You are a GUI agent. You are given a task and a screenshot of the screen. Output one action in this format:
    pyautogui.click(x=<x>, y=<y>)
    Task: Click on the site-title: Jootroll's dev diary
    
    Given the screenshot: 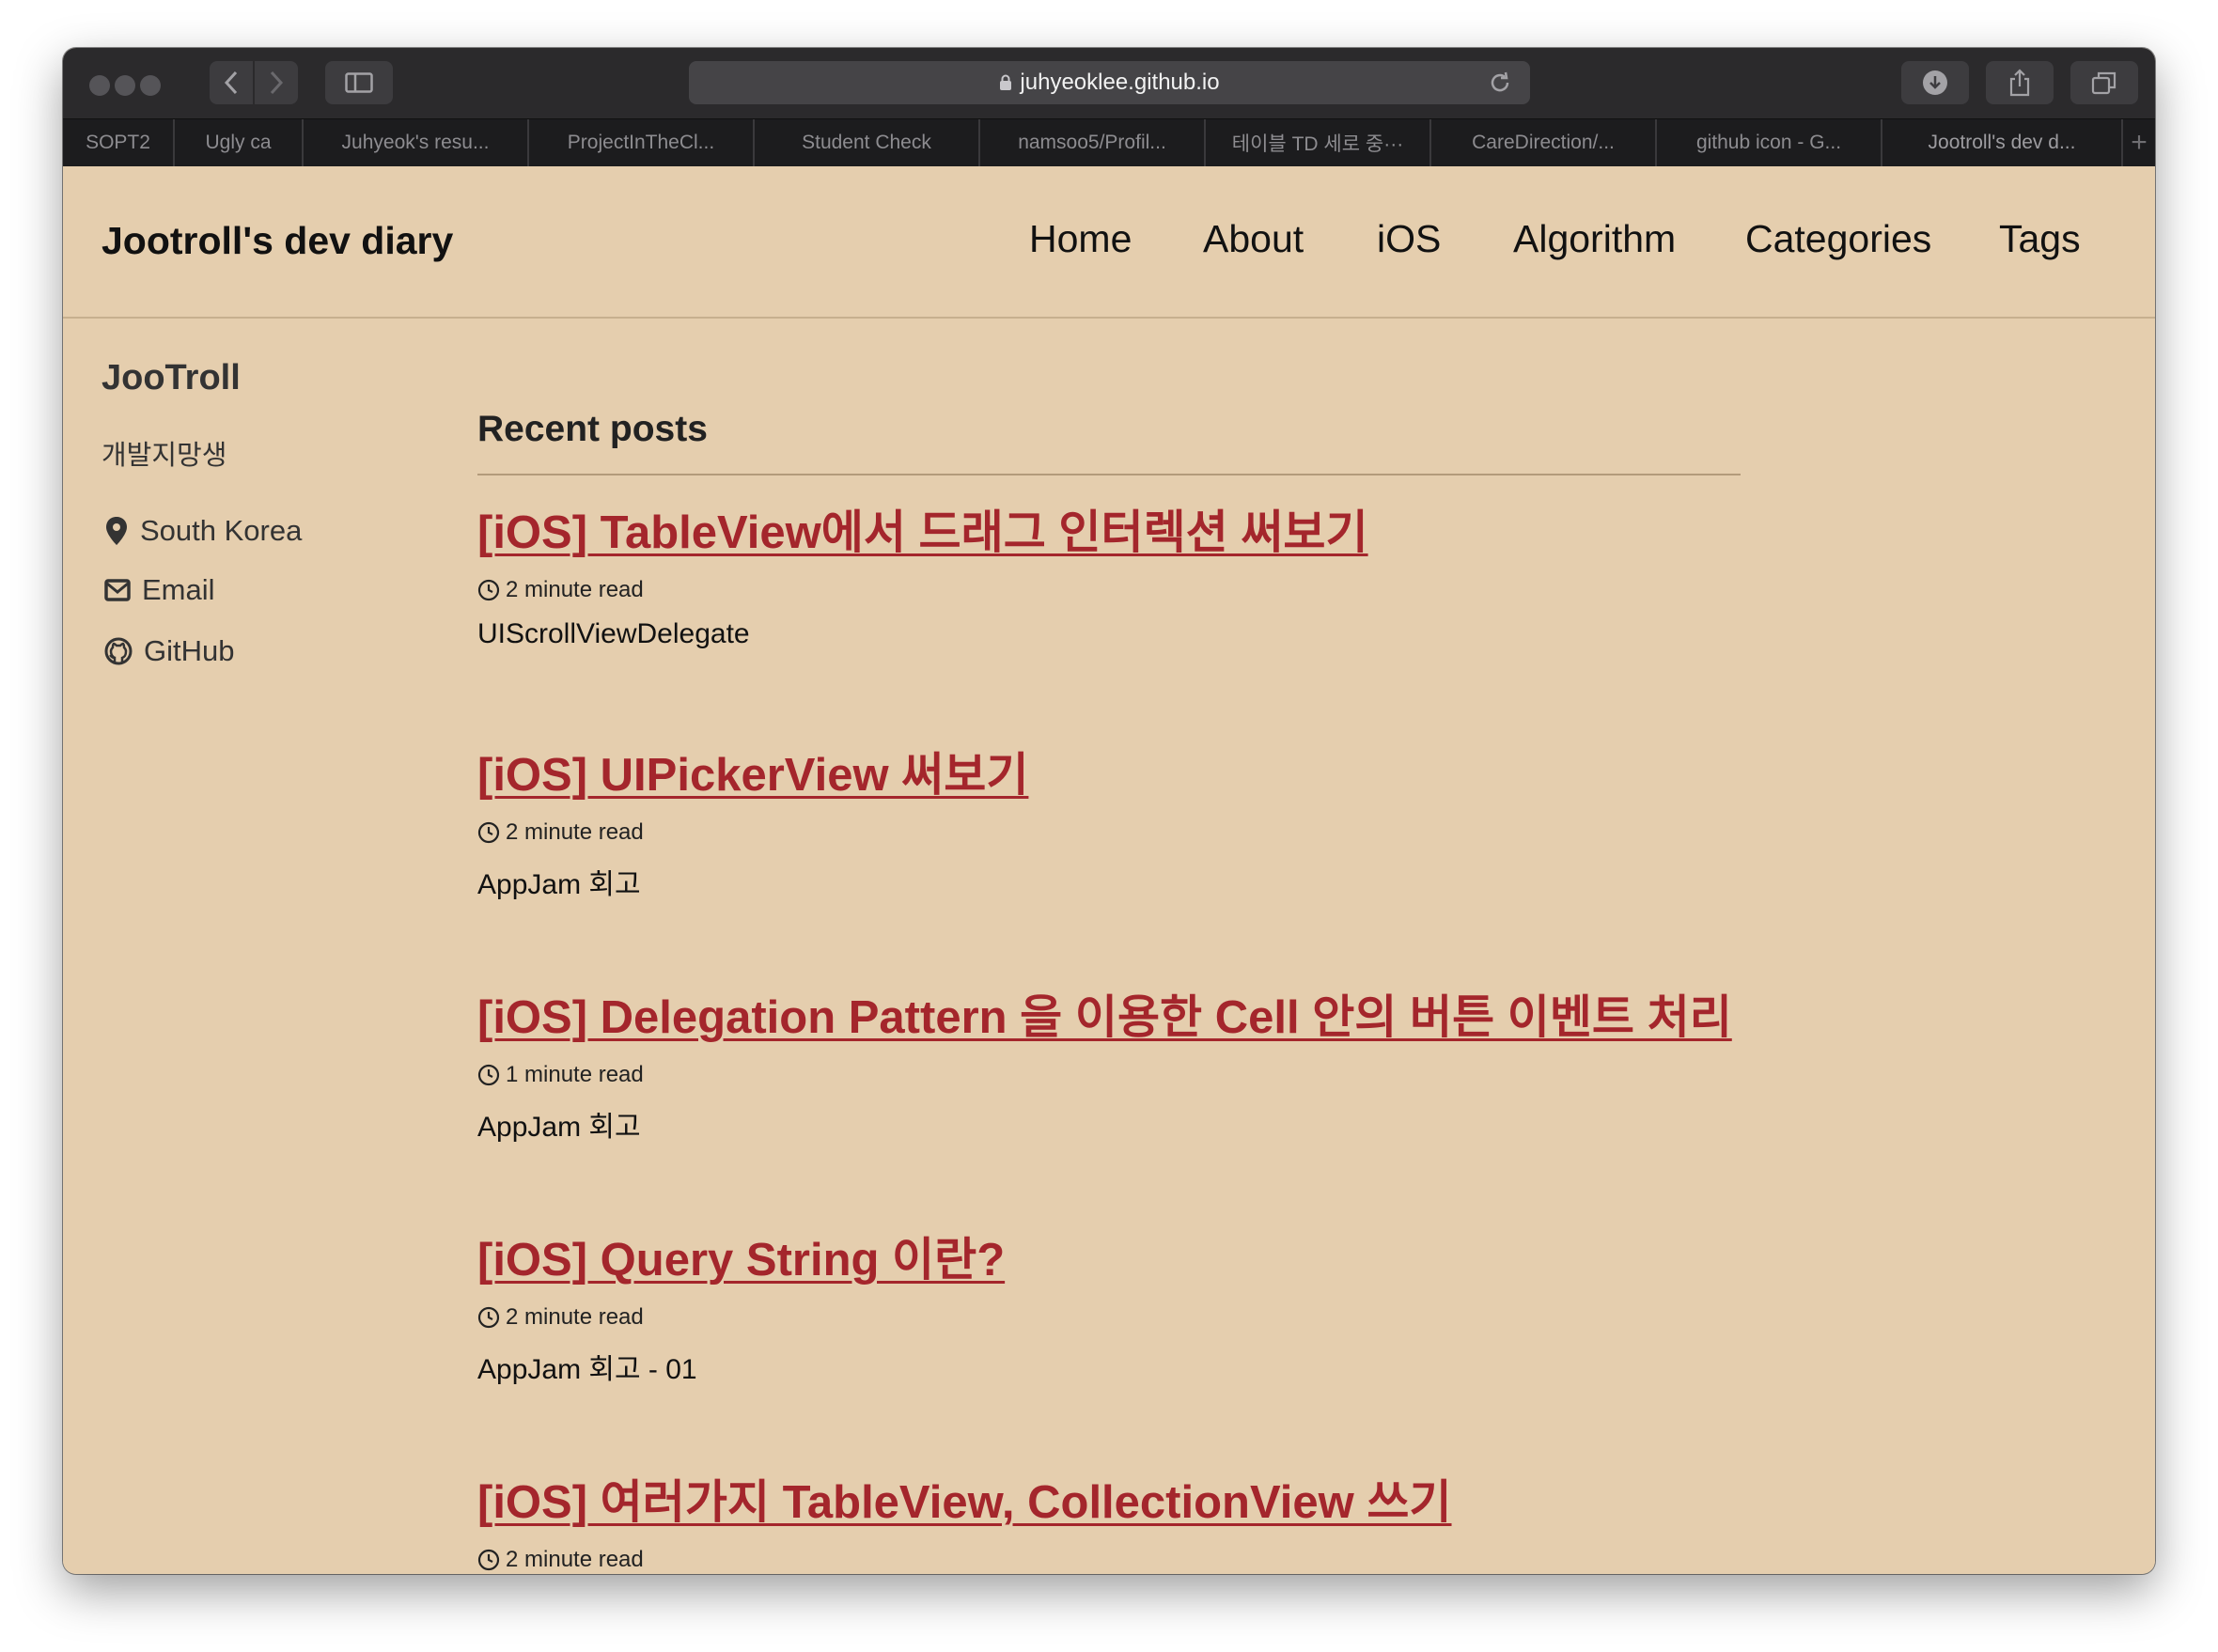 What is the action you would take?
    pyautogui.click(x=277, y=241)
    